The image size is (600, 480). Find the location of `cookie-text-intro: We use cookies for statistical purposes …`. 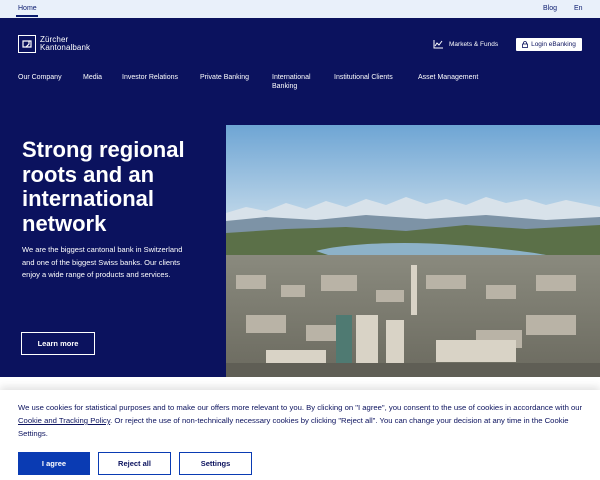

cookie-text-intro: We use cookies for statistical purposes … is located at coordinates (300, 407).